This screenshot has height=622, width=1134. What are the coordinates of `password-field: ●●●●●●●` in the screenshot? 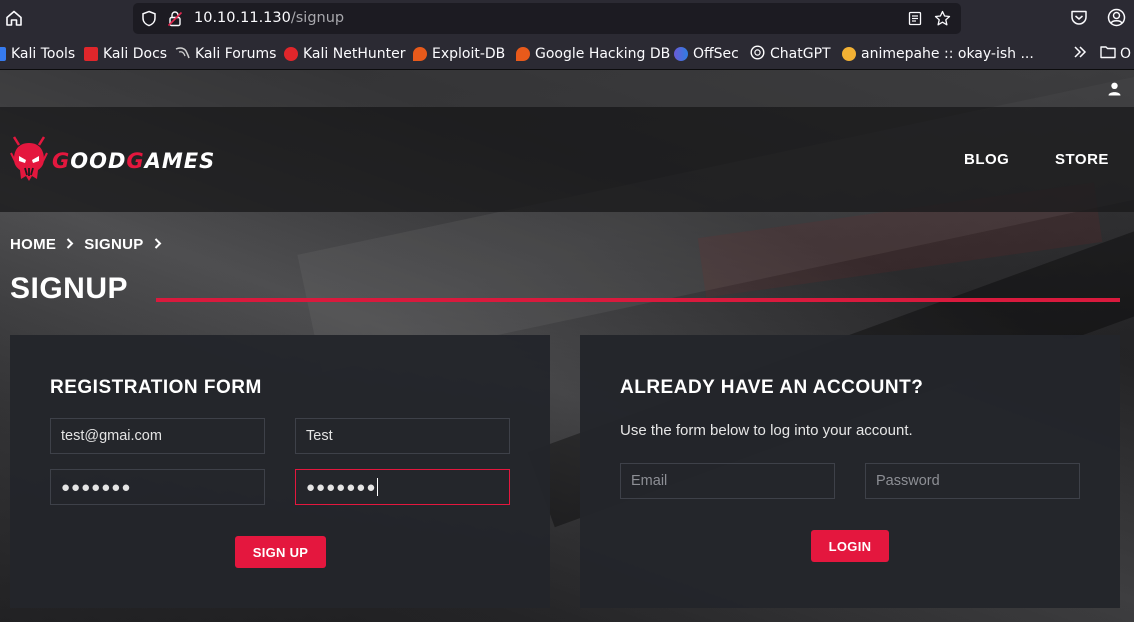 It's located at (157, 487).